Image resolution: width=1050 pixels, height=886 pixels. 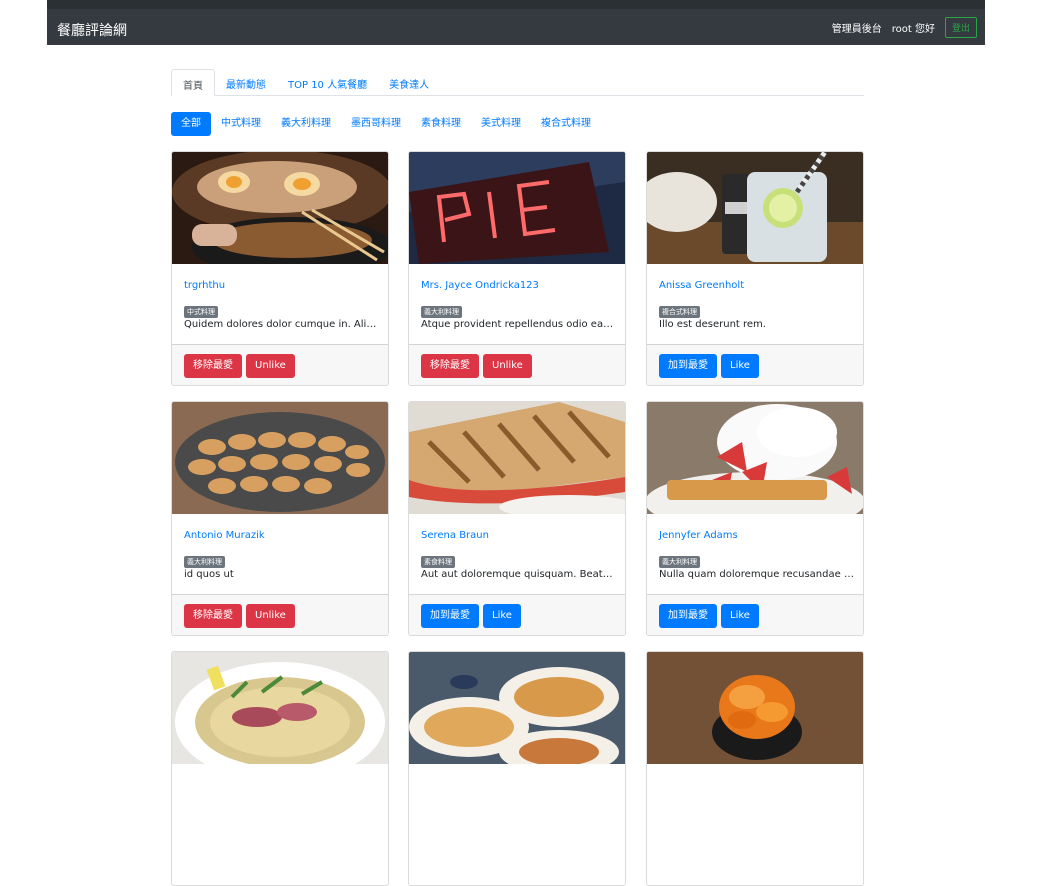 I want to click on navbar-top-strip, so click(x=516, y=4).